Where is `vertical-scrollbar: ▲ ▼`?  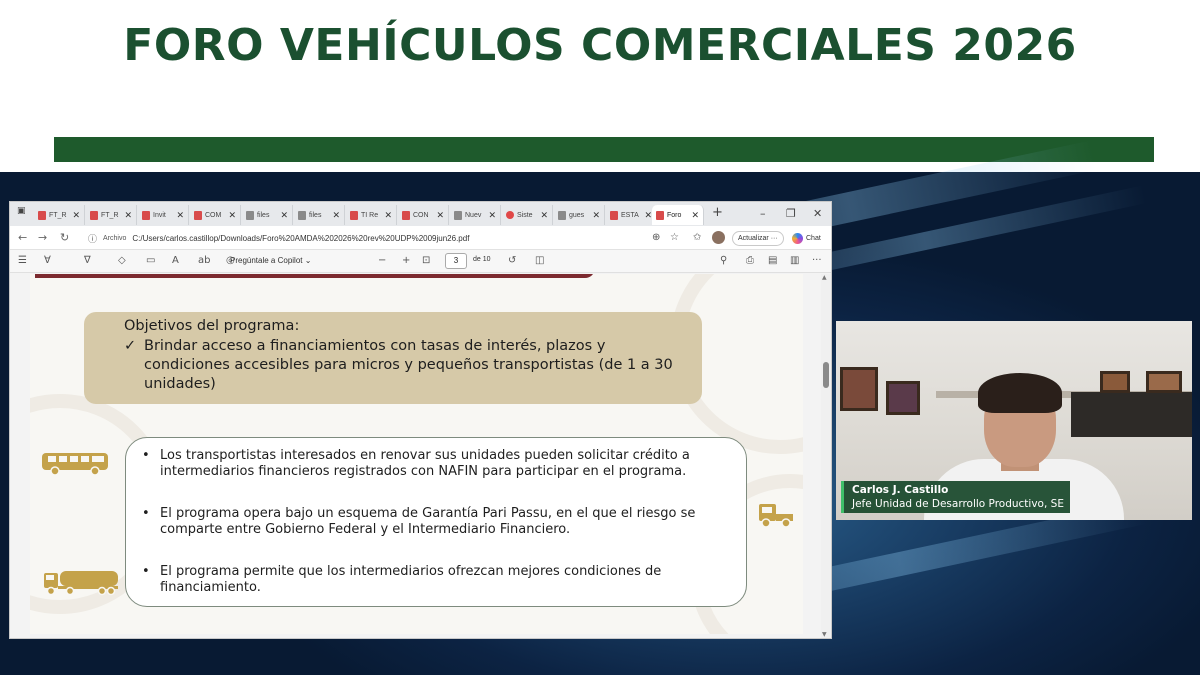 vertical-scrollbar: ▲ ▼ is located at coordinates (826, 456).